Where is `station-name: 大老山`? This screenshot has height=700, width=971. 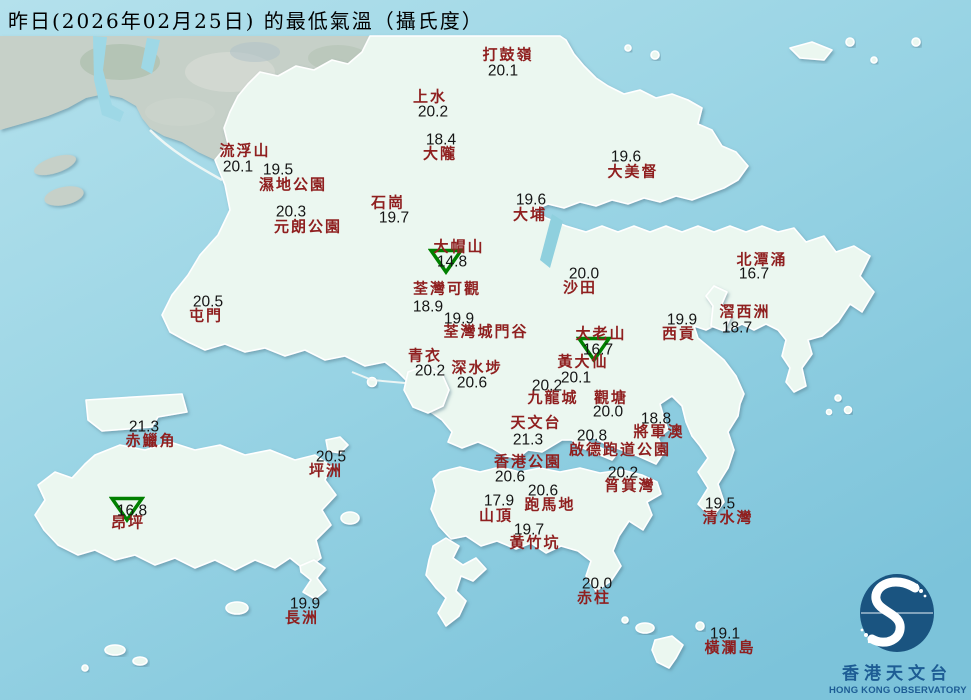 station-name: 大老山 is located at coordinates (601, 333).